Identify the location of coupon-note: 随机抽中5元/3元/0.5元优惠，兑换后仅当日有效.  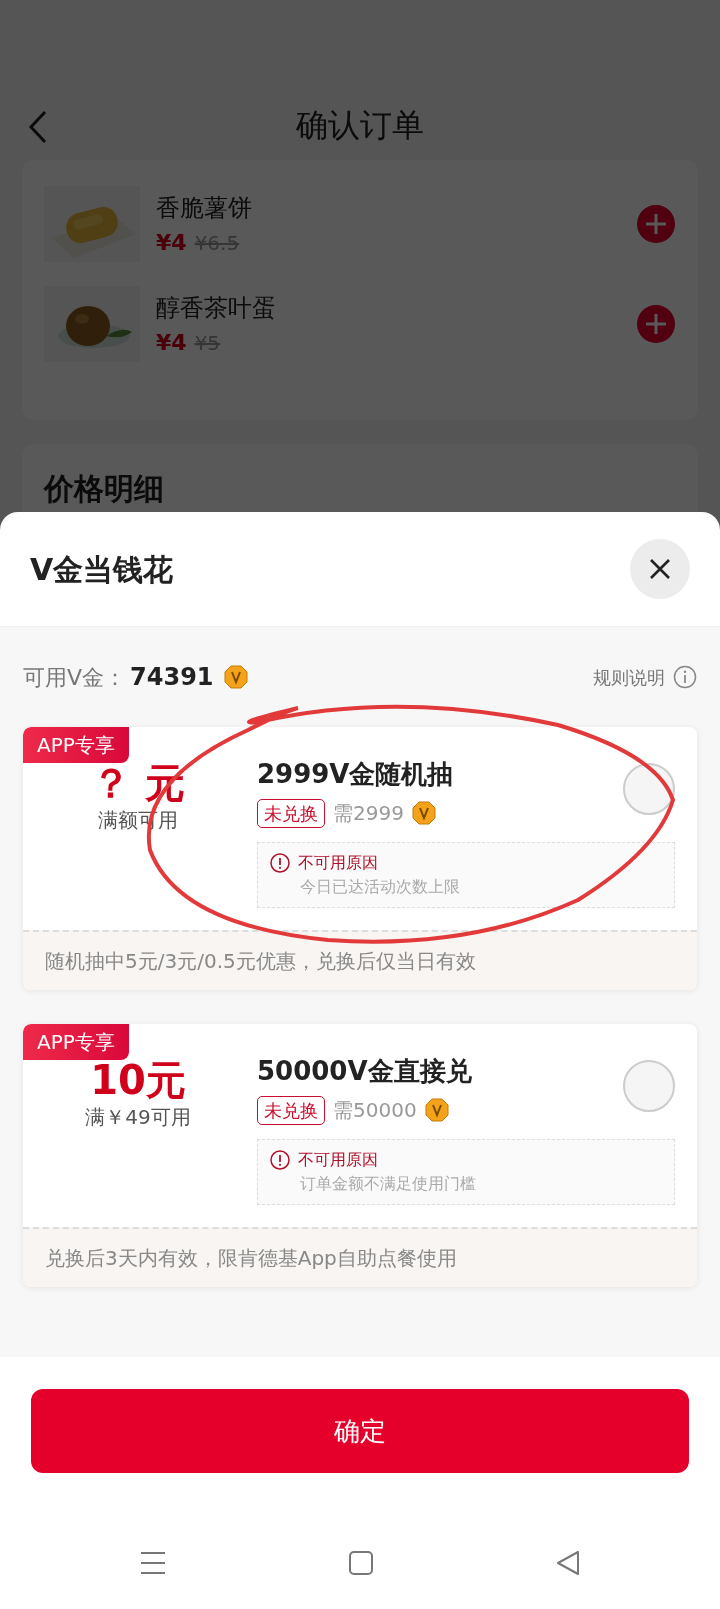
(360, 960).